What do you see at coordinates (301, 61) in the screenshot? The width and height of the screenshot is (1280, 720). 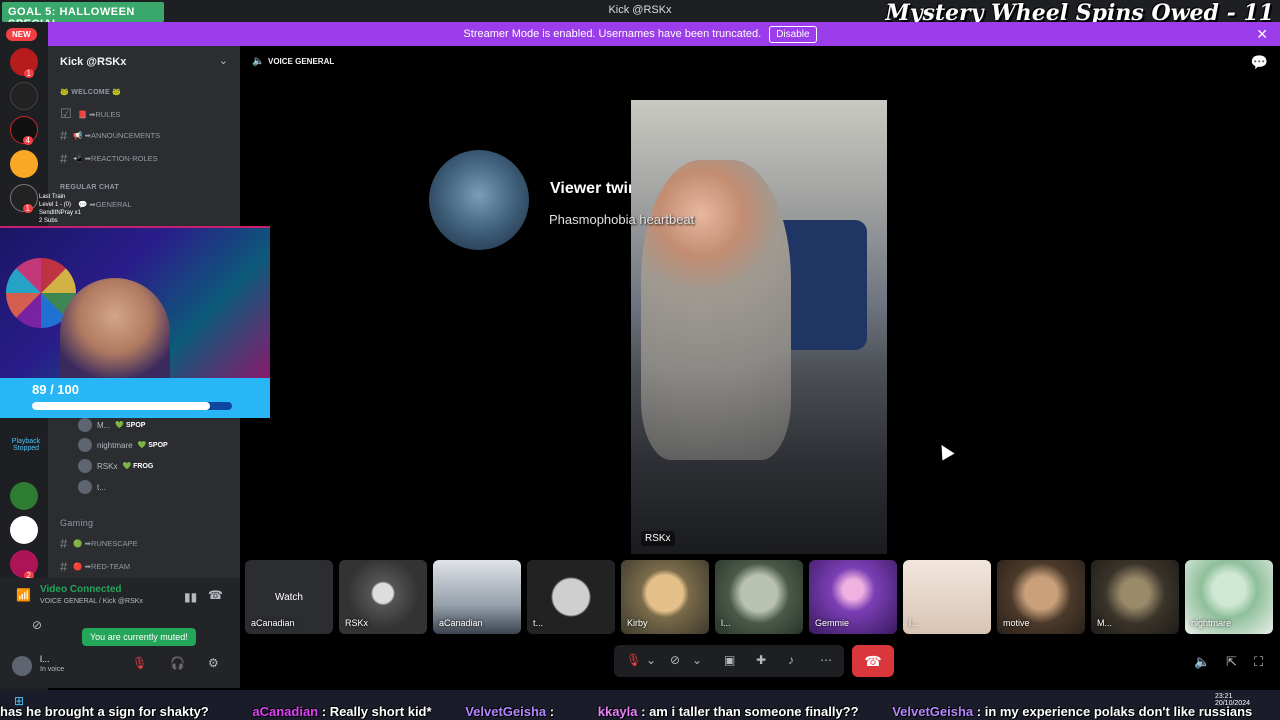 I see `voice-channel-title: VOICE GENERAL` at bounding box center [301, 61].